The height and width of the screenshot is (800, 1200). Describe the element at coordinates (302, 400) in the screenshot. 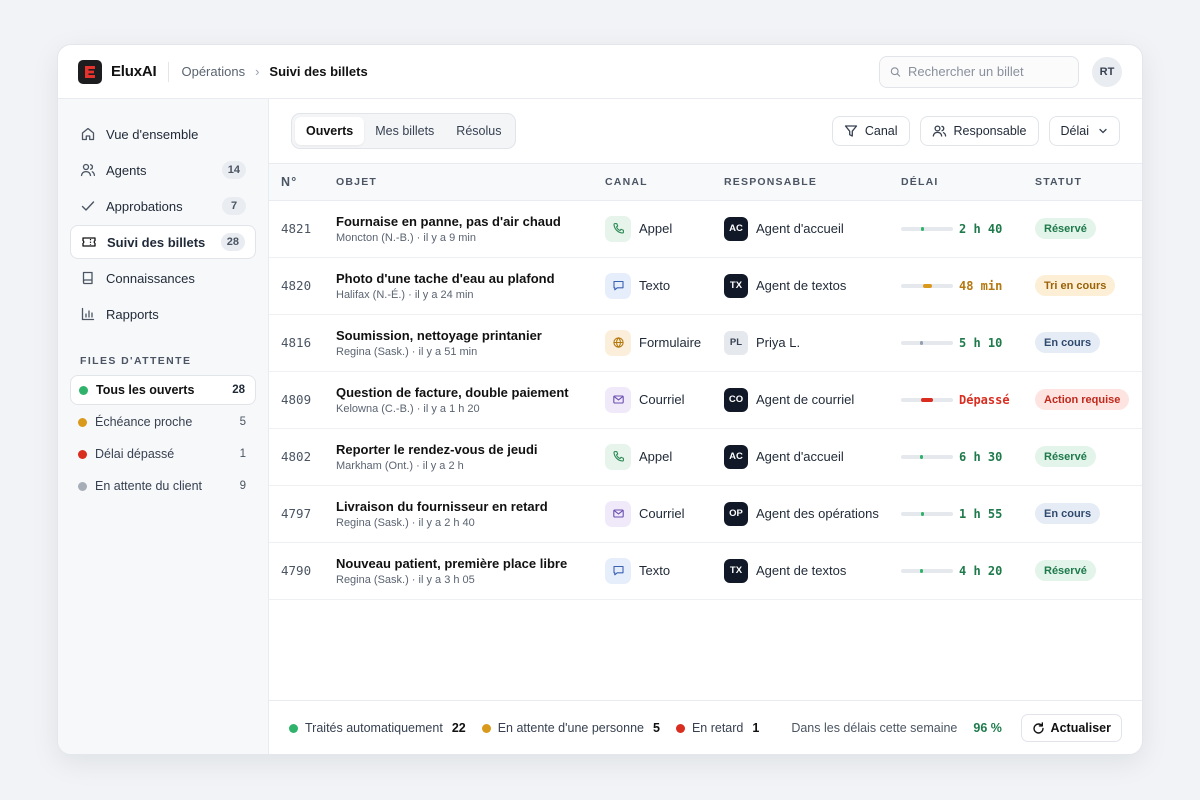

I see `ticket-number: 4809` at that location.